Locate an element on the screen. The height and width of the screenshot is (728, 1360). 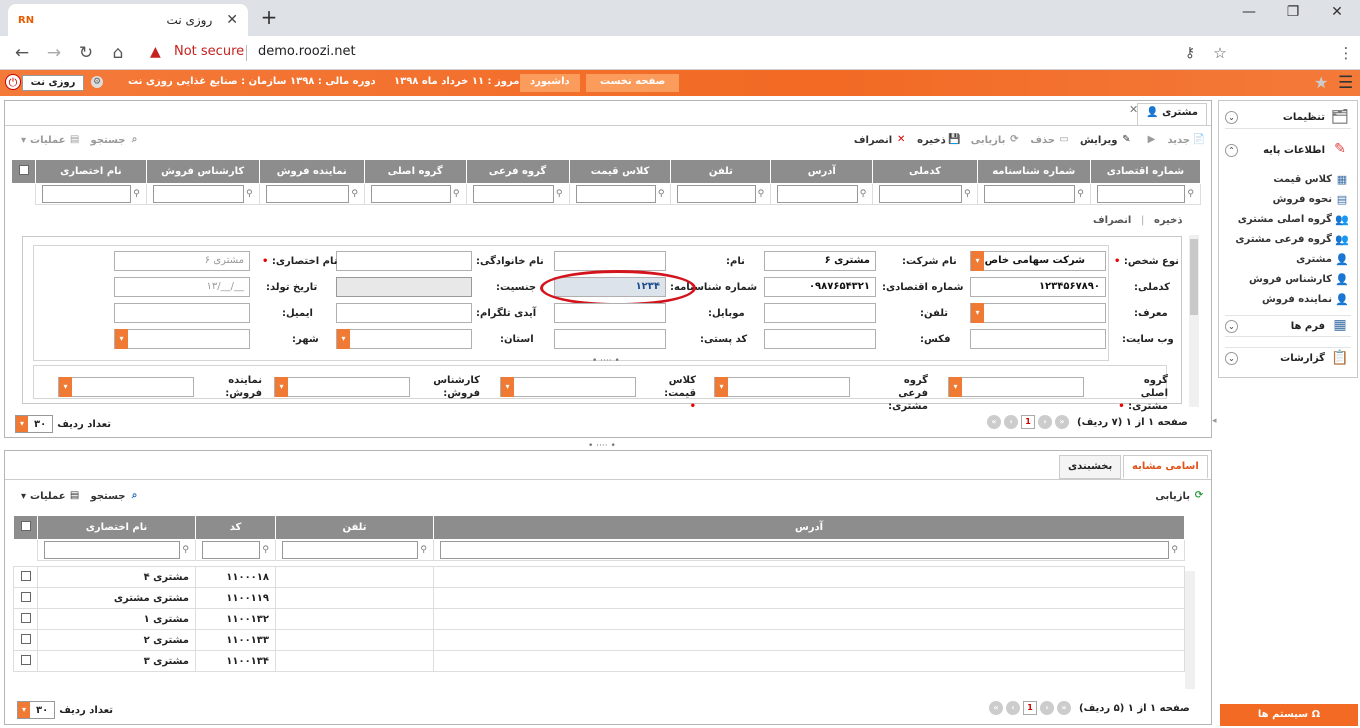
mobile-input is located at coordinates (610, 313).